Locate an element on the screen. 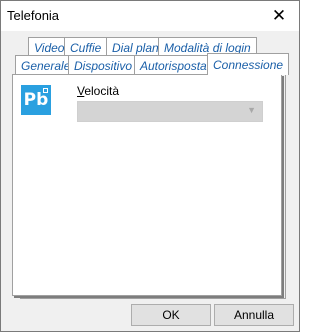 This screenshot has width=320, height=332. tab-dial-plan: Dial plan is located at coordinates (135, 47).